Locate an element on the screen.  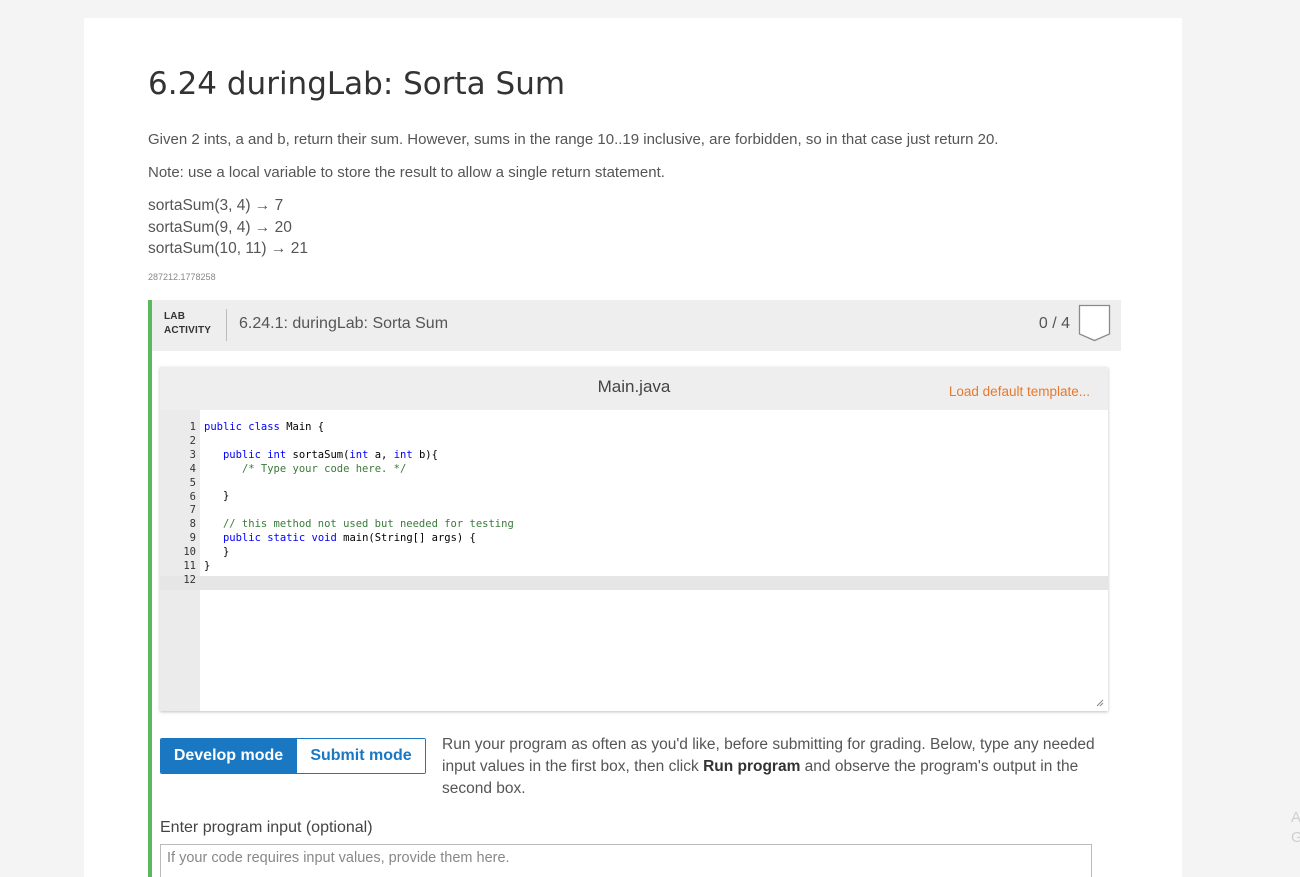
develop-mode-button: Develop mode is located at coordinates (228, 756).